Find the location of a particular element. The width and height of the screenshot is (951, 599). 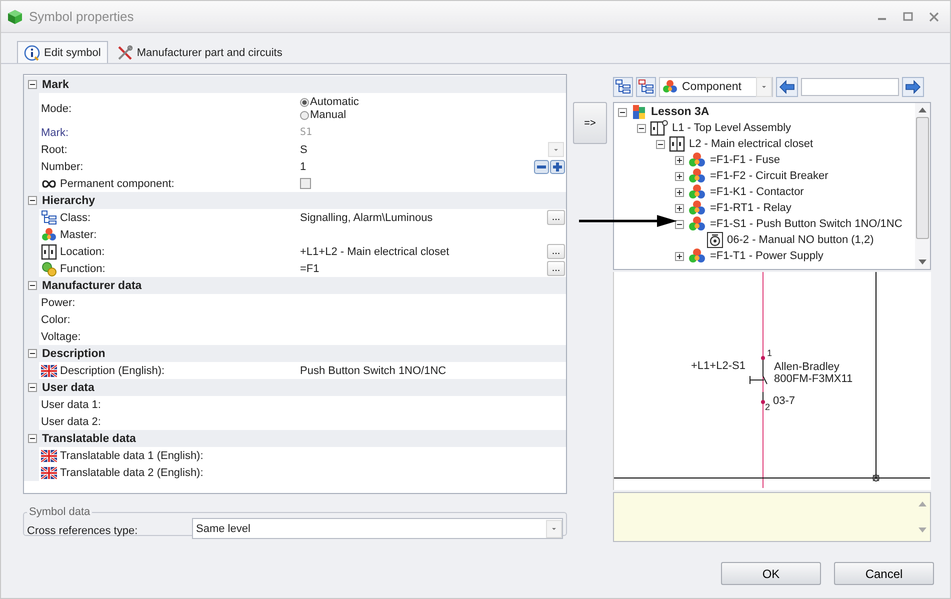

section-title: Description is located at coordinates (74, 354).